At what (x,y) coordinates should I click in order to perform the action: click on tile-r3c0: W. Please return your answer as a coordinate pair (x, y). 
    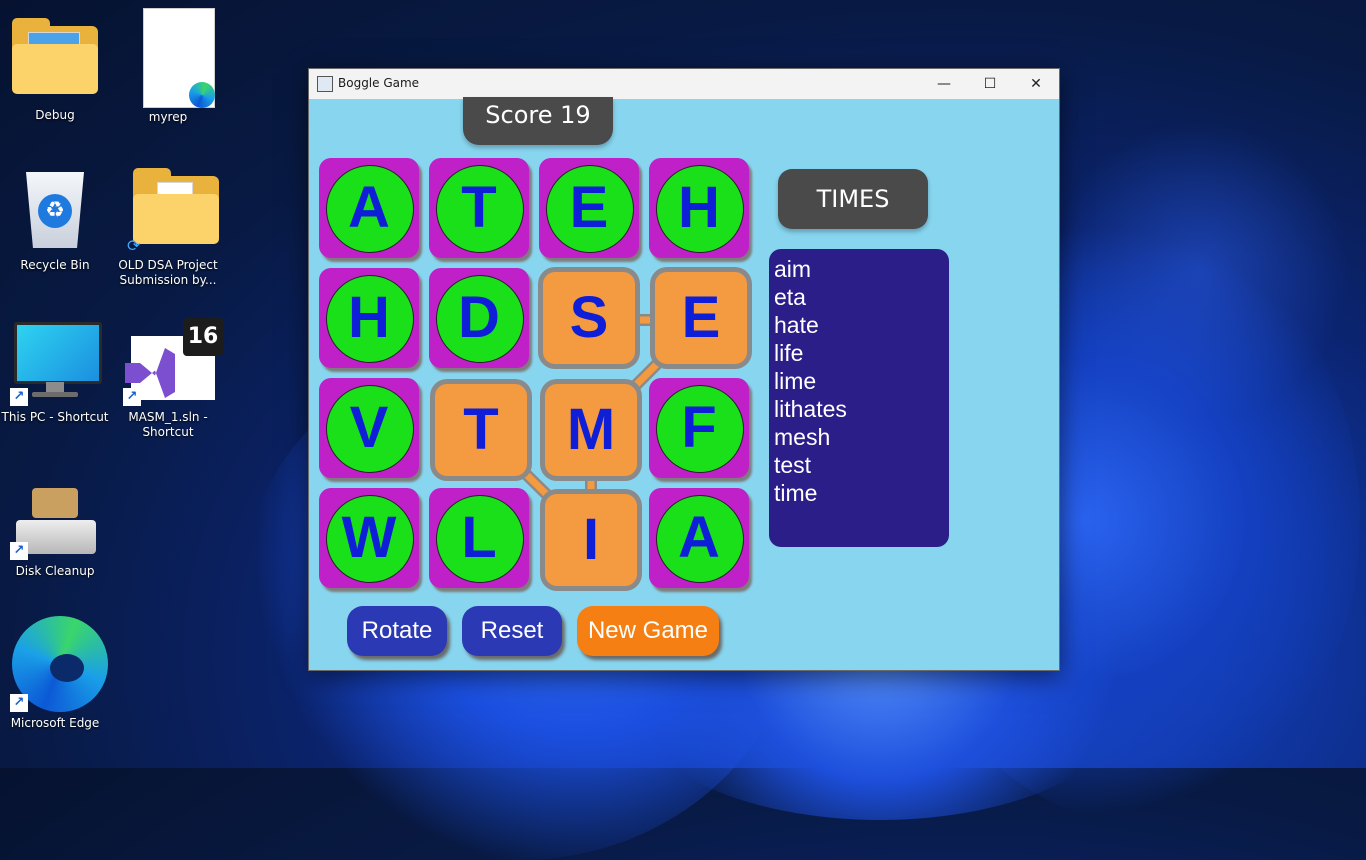
    Looking at the image, I should click on (369, 538).